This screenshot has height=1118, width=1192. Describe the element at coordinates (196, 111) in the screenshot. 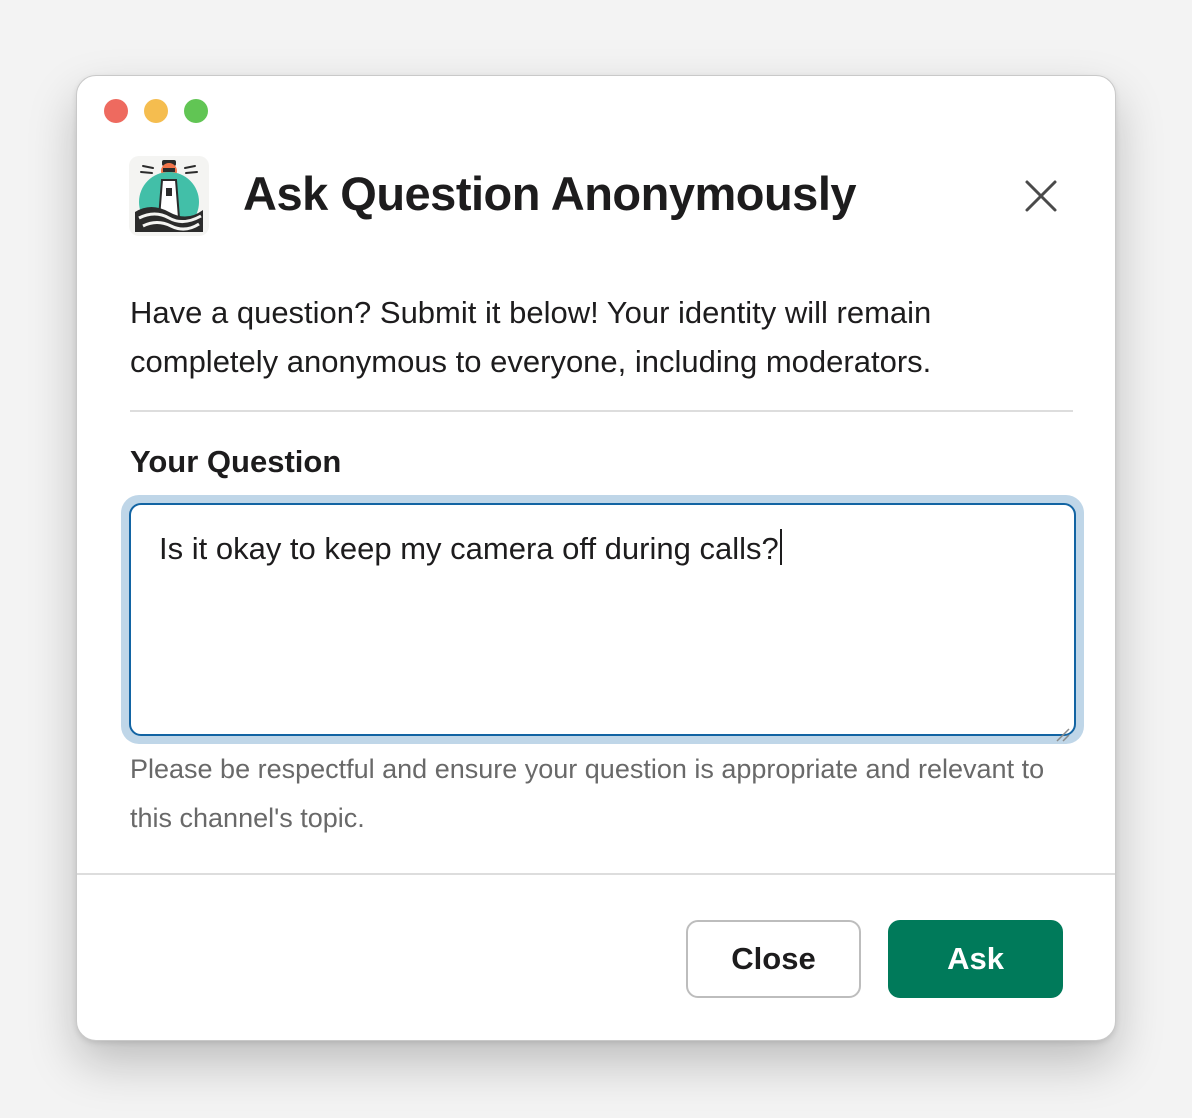

I see `window-zoom-dot` at that location.